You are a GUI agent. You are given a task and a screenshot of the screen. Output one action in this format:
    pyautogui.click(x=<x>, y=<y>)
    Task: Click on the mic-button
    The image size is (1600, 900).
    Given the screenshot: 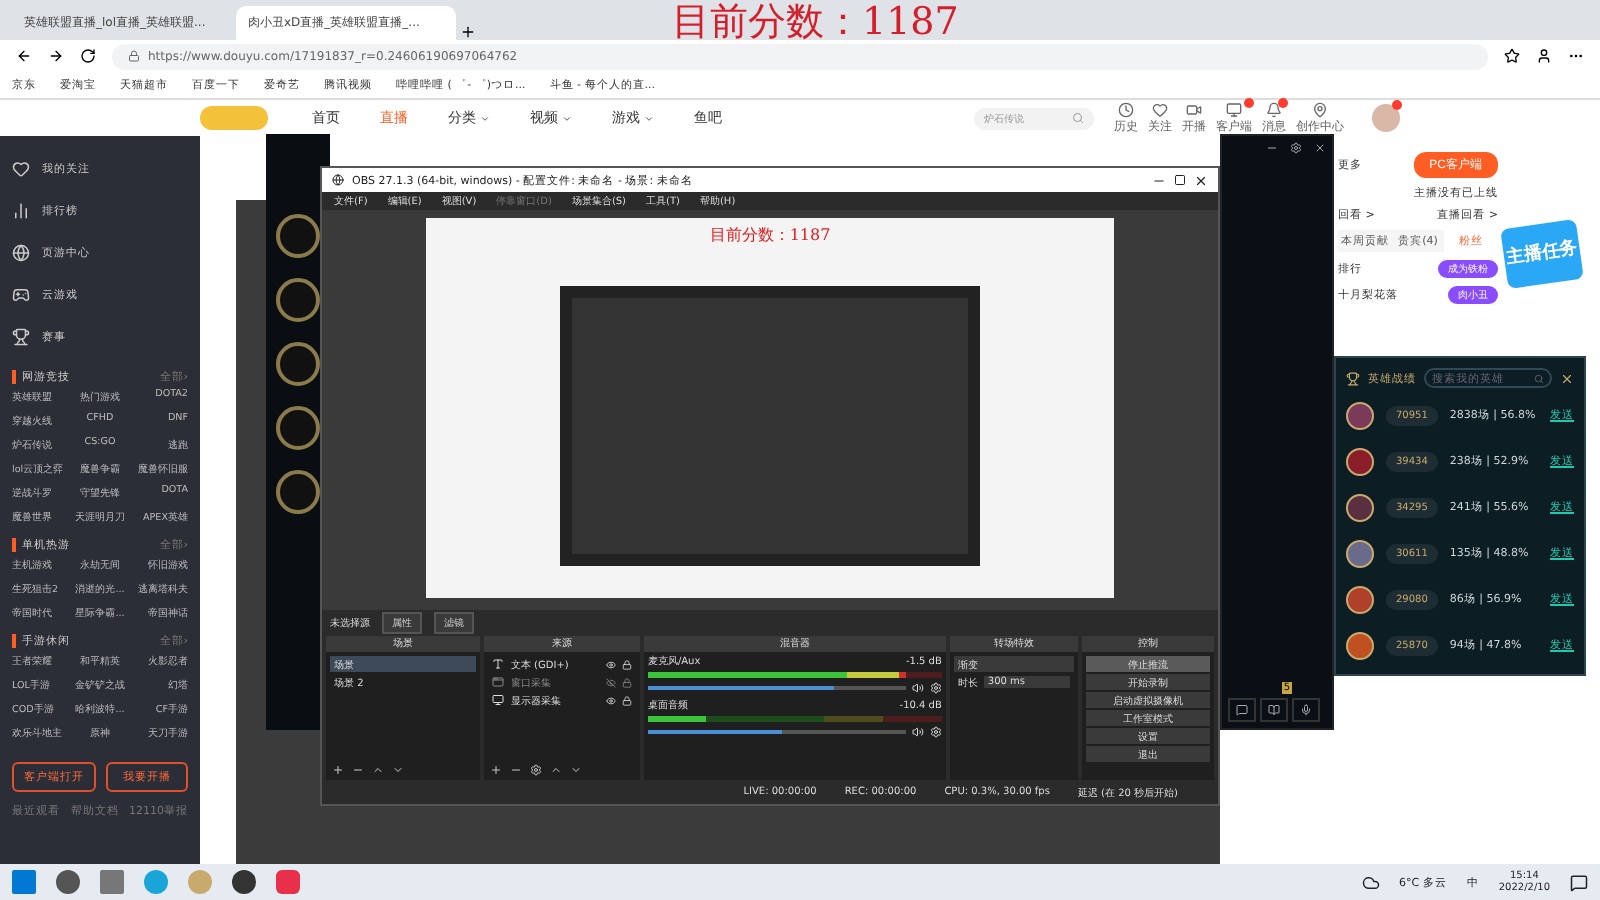 What is the action you would take?
    pyautogui.click(x=1306, y=710)
    